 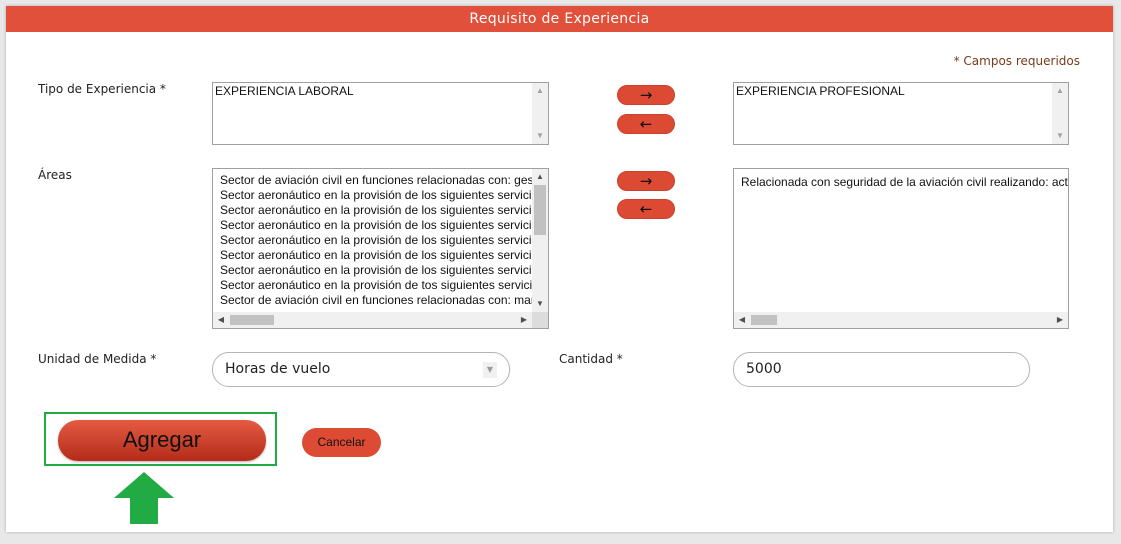 What do you see at coordinates (881, 369) in the screenshot?
I see `quantity-input: 5000` at bounding box center [881, 369].